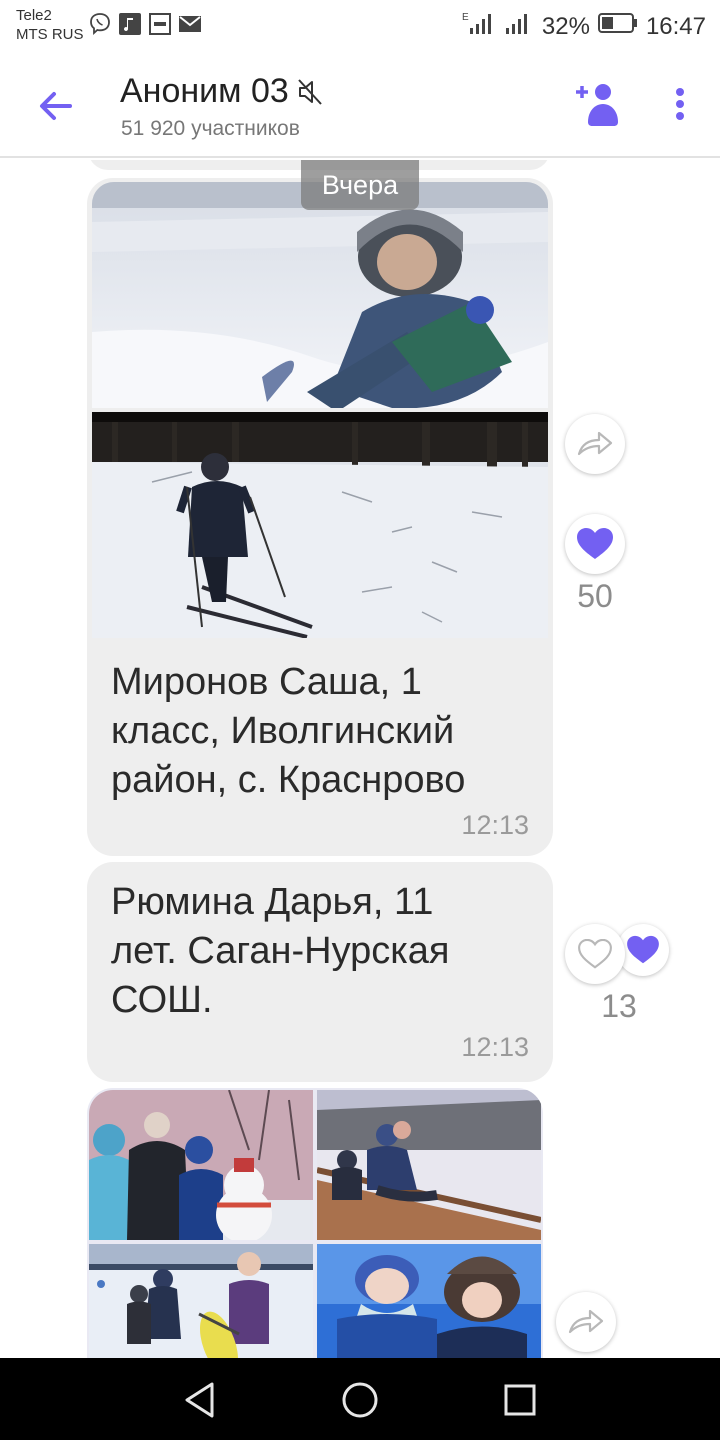  Describe the element at coordinates (617, 26) in the screenshot. I see `battery-icon` at that location.